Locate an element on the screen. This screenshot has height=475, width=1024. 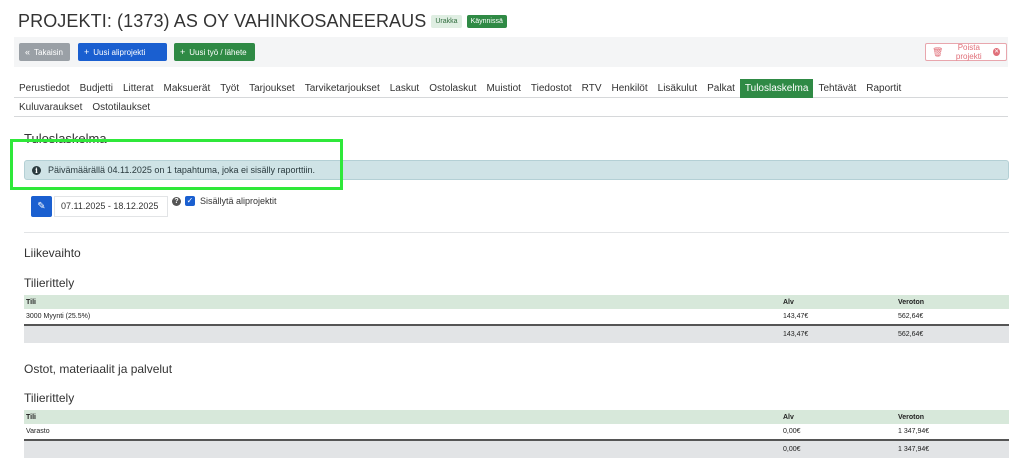
new-subproject-label: Uusi aliprojekti is located at coordinates (119, 52).